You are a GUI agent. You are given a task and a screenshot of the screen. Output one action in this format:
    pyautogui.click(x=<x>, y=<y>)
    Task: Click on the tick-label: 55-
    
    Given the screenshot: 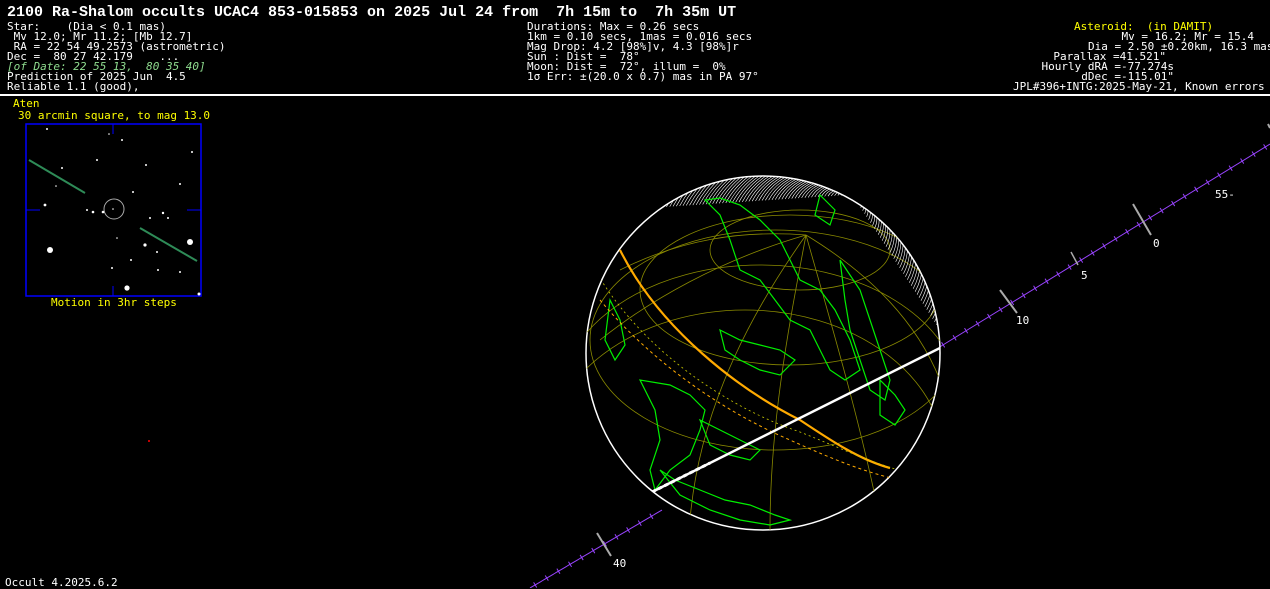 What is the action you would take?
    pyautogui.click(x=1225, y=194)
    